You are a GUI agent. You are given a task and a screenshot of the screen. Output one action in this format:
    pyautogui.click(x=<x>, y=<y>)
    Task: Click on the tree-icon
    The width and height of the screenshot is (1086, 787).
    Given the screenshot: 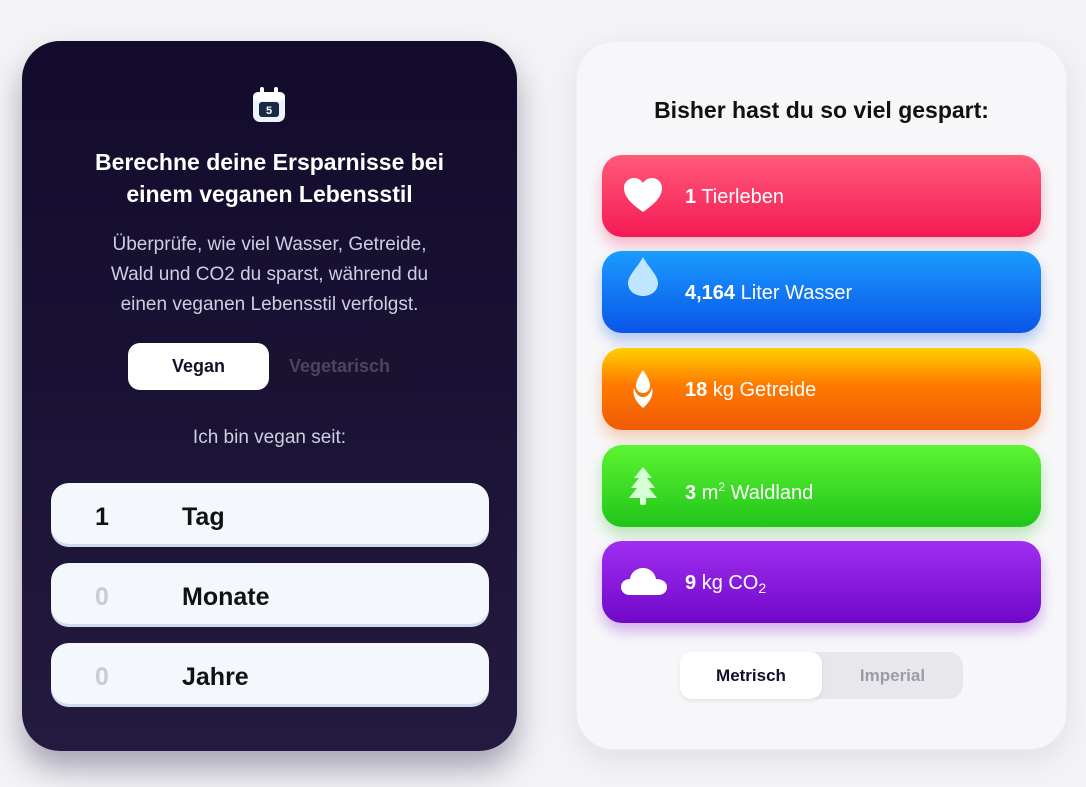 What is the action you would take?
    pyautogui.click(x=643, y=486)
    